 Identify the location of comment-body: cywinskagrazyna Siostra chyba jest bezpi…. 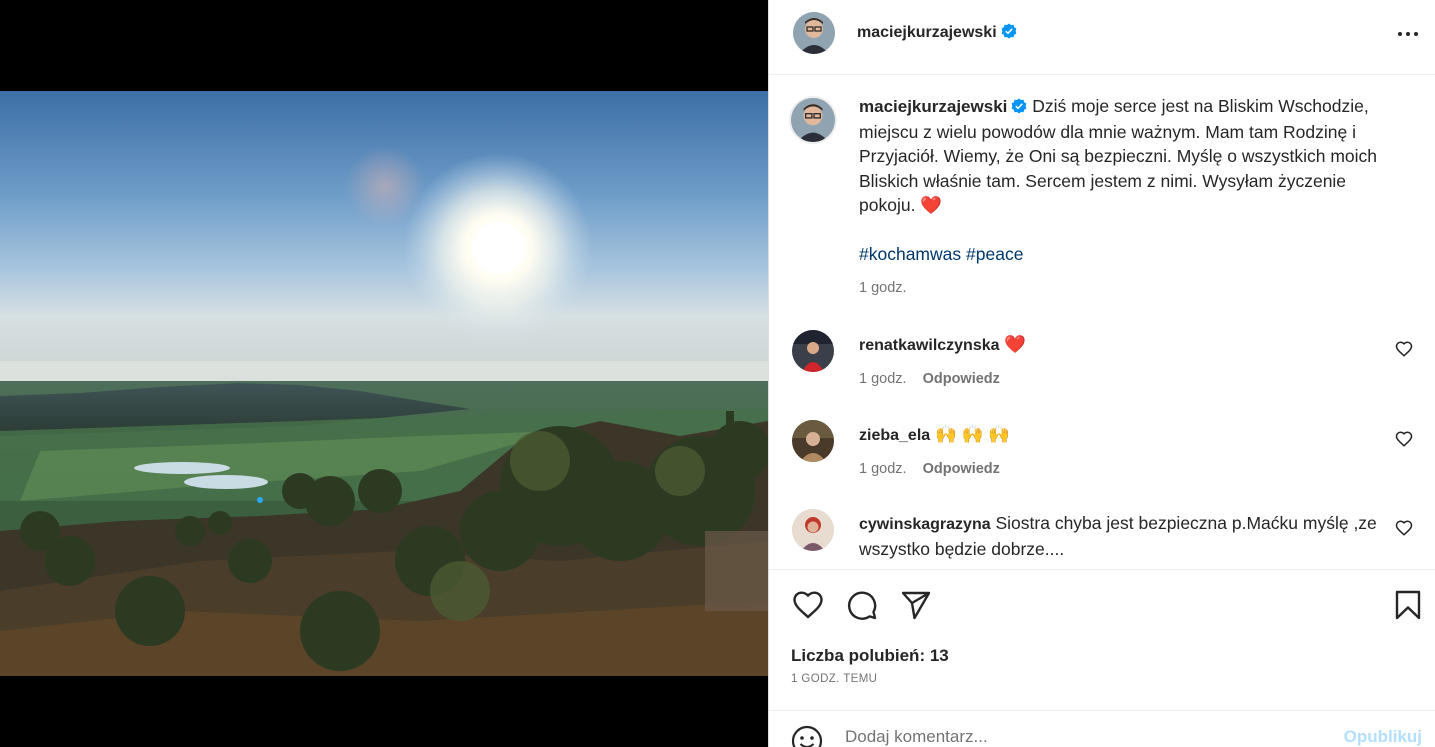
(1119, 536).